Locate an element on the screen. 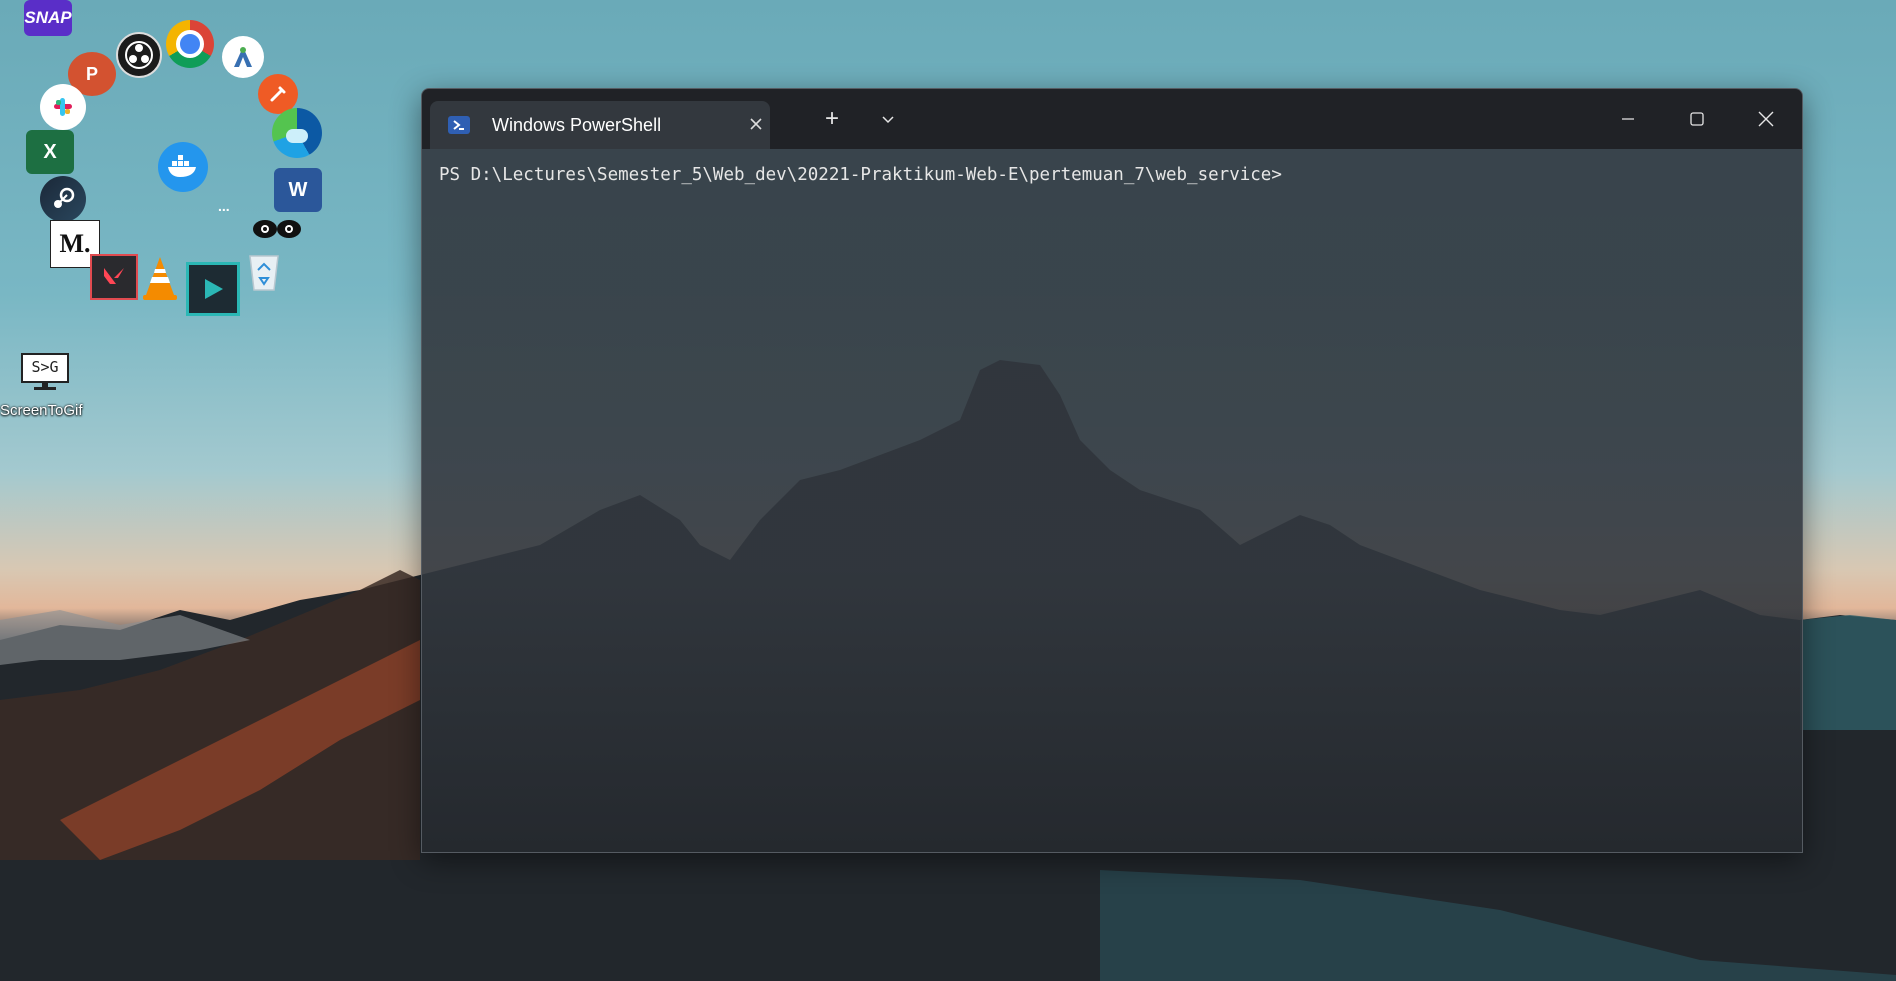 The image size is (1896, 981). maximize-button is located at coordinates (1697, 119).